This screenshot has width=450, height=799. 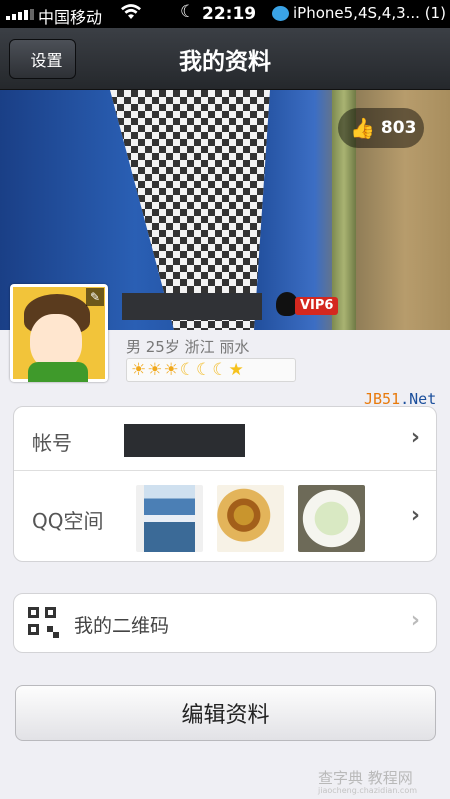 What do you see at coordinates (225, 623) in the screenshot?
I see `qr-code-row: 我的二维码 ›` at bounding box center [225, 623].